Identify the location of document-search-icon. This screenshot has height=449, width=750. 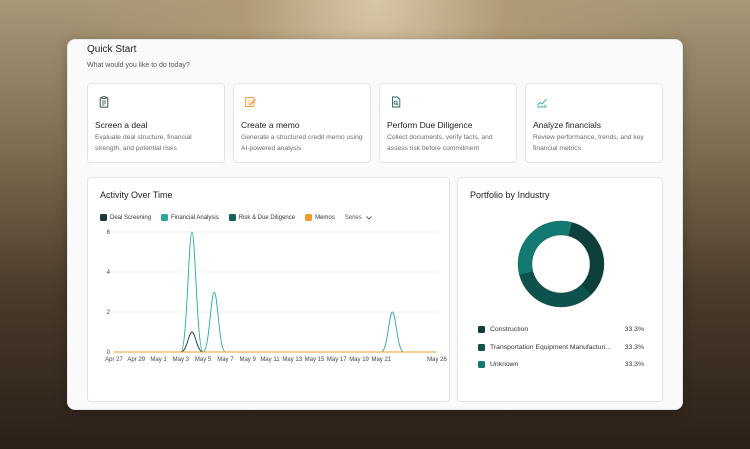
(396, 102).